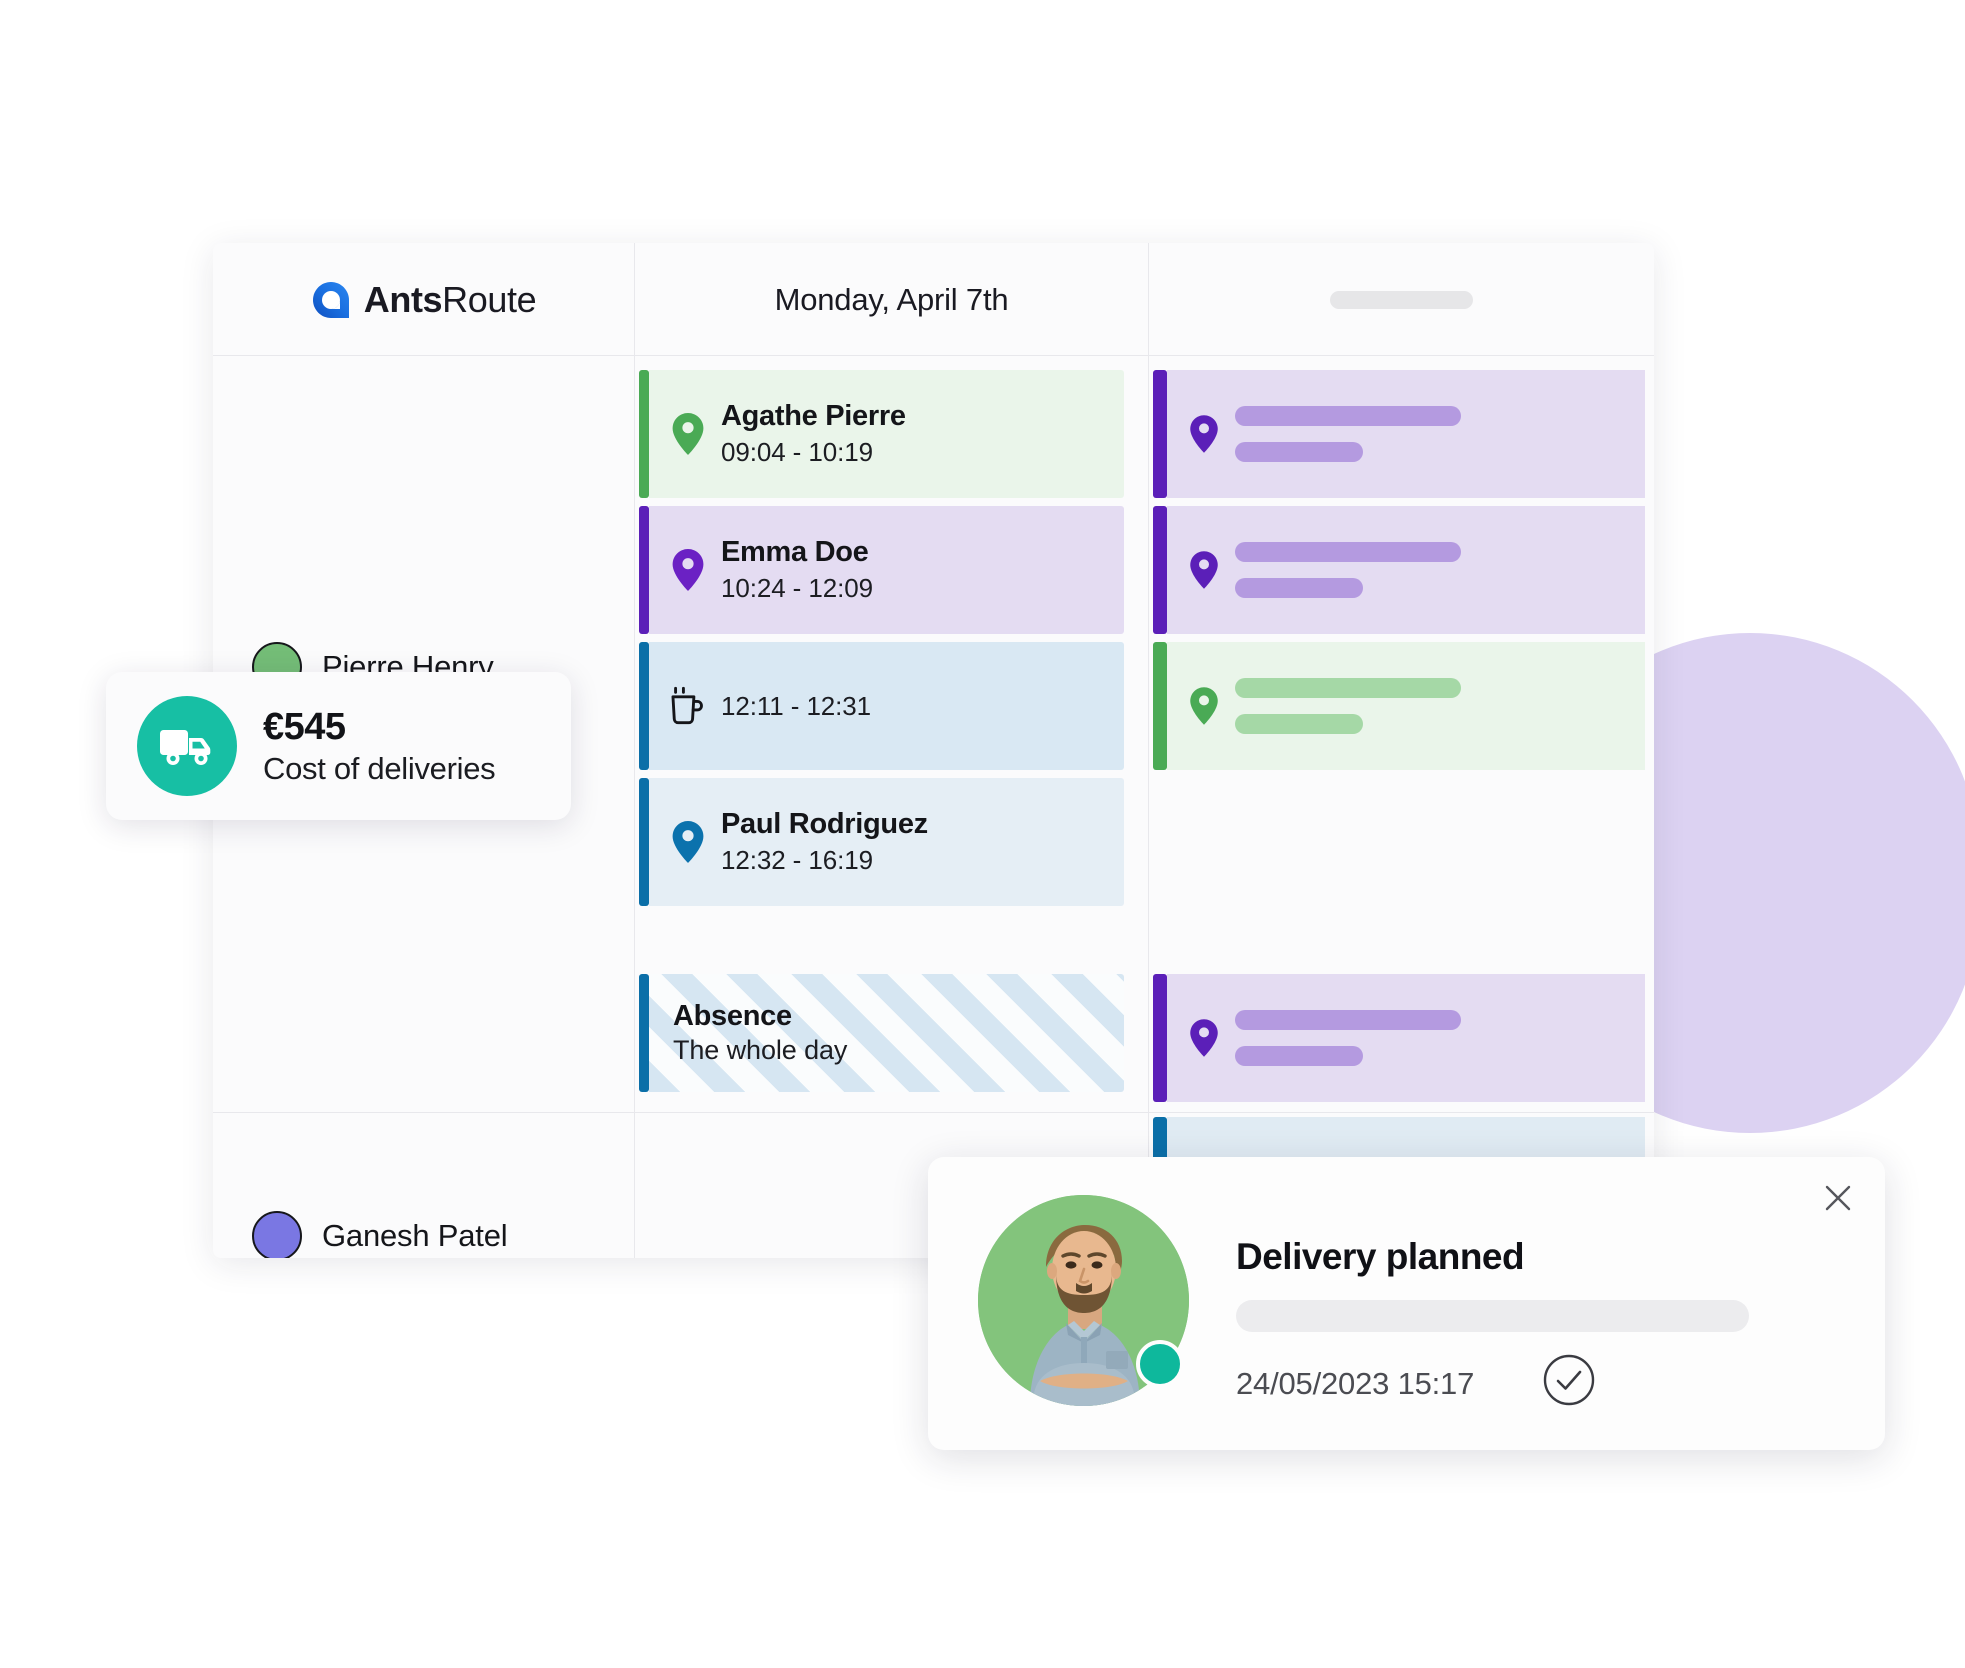 Image resolution: width=1965 pixels, height=1668 pixels. I want to click on appointment-time: 10:24 - 12:09, so click(797, 588).